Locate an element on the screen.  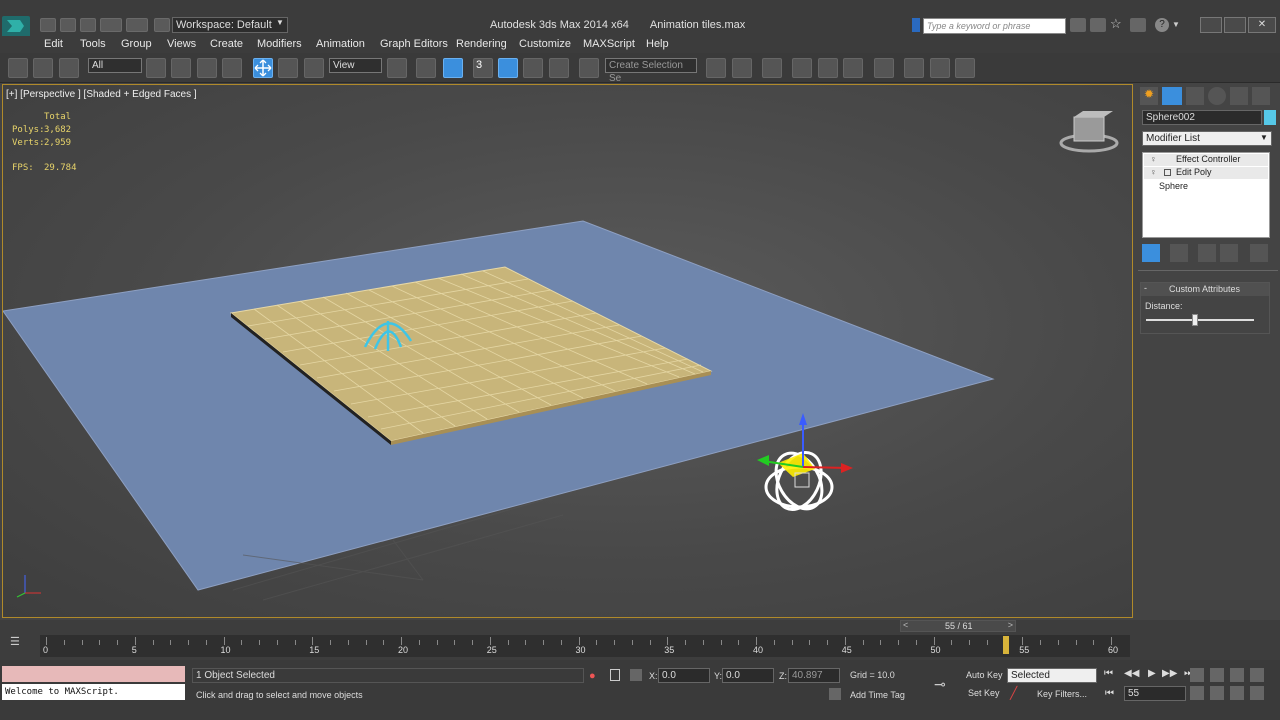
distance-slider-thumb is located at coordinates (1194, 320).